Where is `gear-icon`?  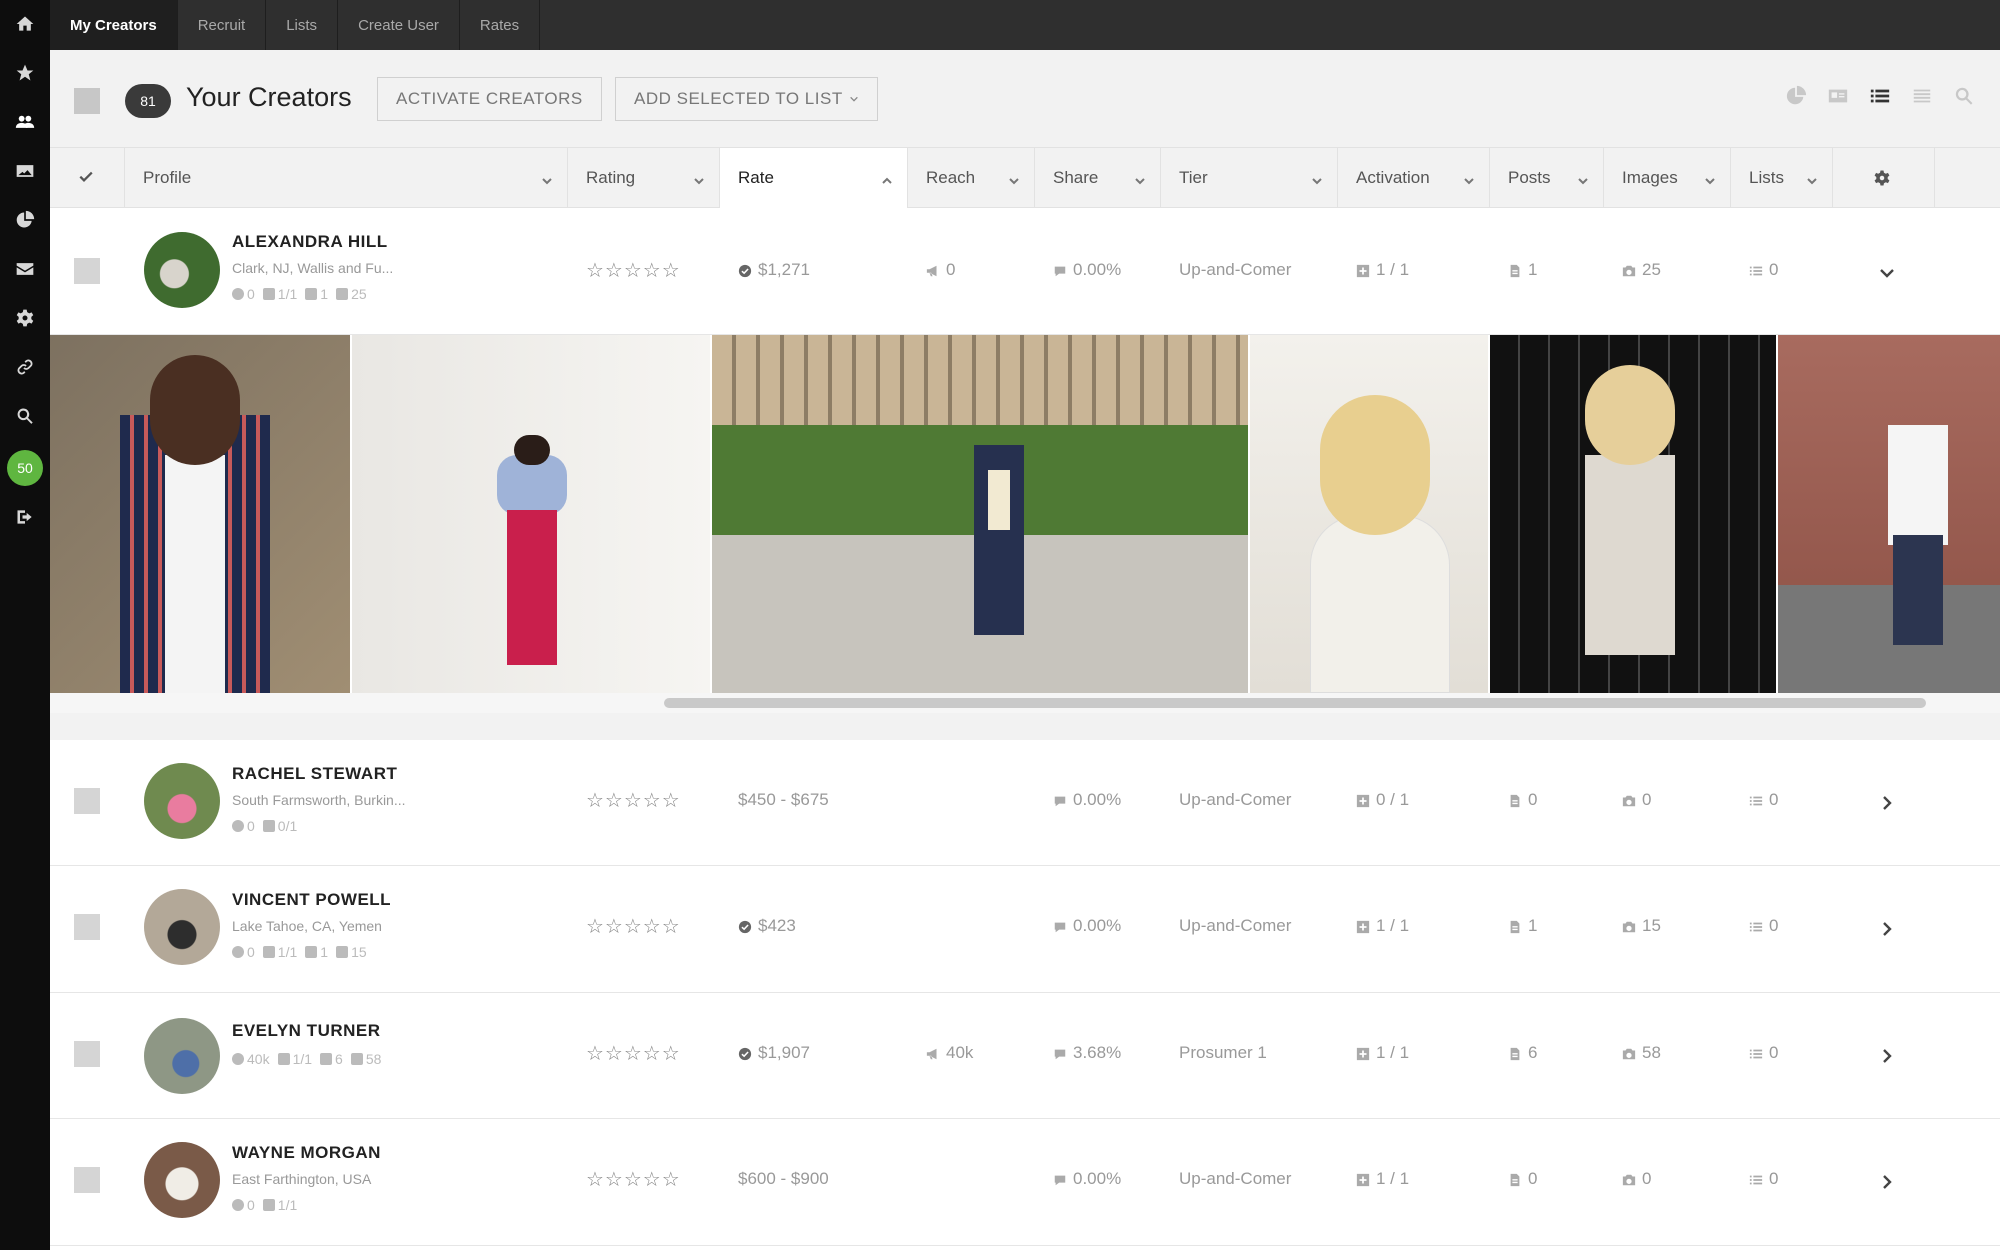
gear-icon is located at coordinates (25, 318).